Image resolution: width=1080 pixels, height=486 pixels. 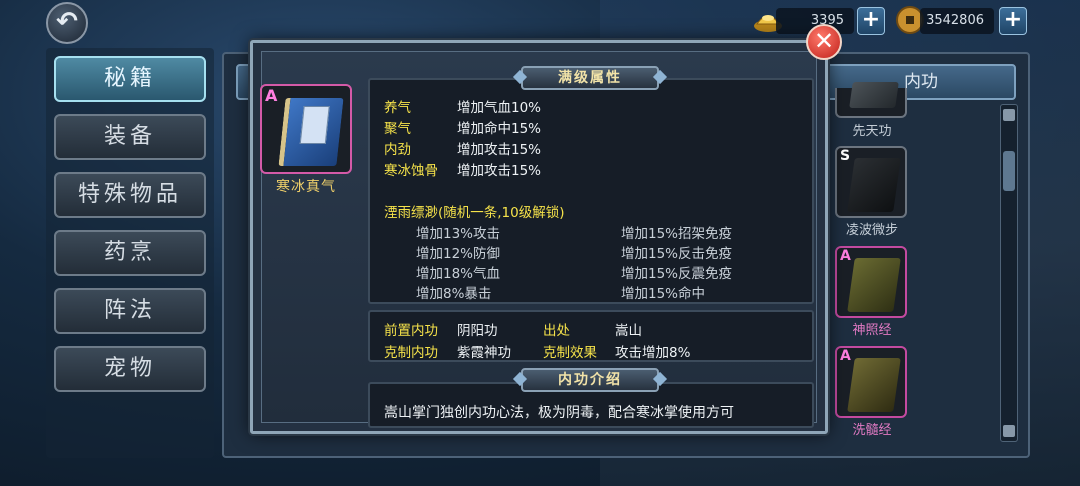 What do you see at coordinates (397, 150) in the screenshot?
I see `attr-name: 内劲` at bounding box center [397, 150].